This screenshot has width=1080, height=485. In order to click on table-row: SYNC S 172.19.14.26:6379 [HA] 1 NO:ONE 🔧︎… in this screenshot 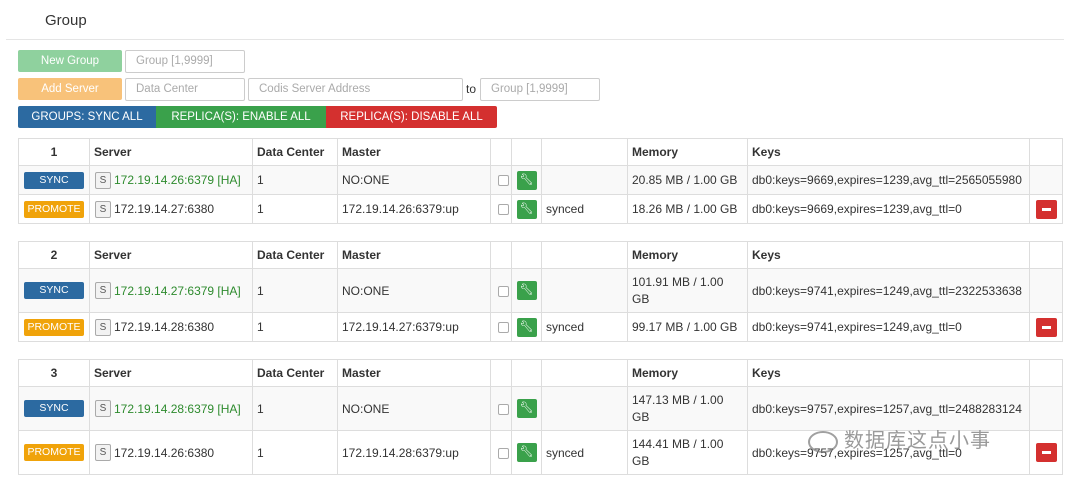, I will do `click(540, 180)`.